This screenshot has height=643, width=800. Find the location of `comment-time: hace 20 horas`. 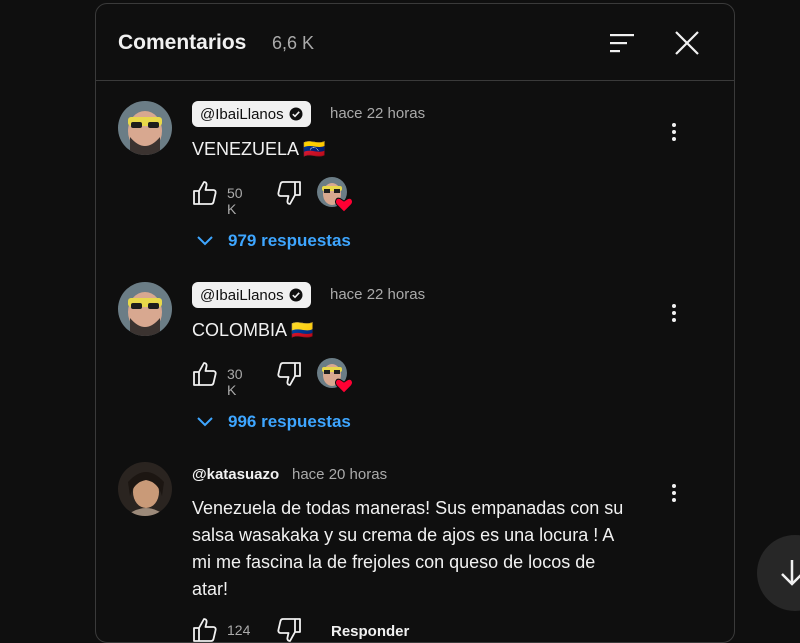

comment-time: hace 20 horas is located at coordinates (340, 474).